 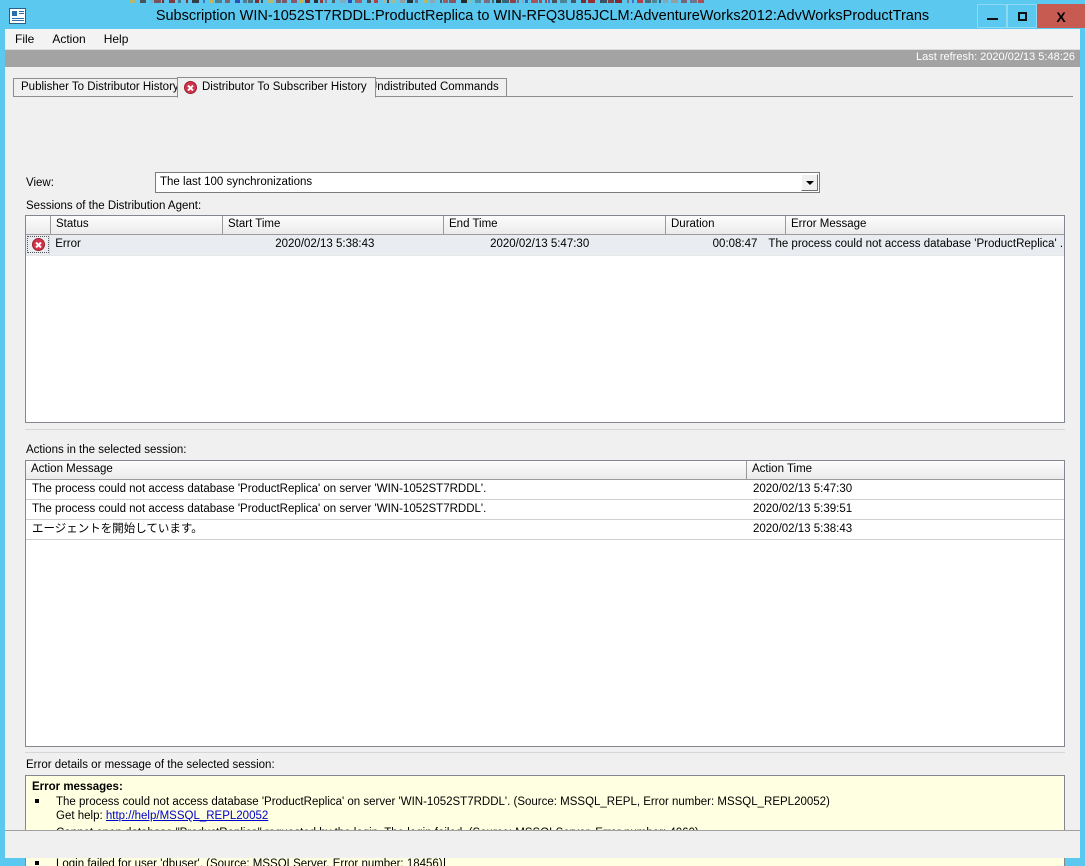 What do you see at coordinates (487, 182) in the screenshot?
I see `view-dropdown: The last 100 synchronizations` at bounding box center [487, 182].